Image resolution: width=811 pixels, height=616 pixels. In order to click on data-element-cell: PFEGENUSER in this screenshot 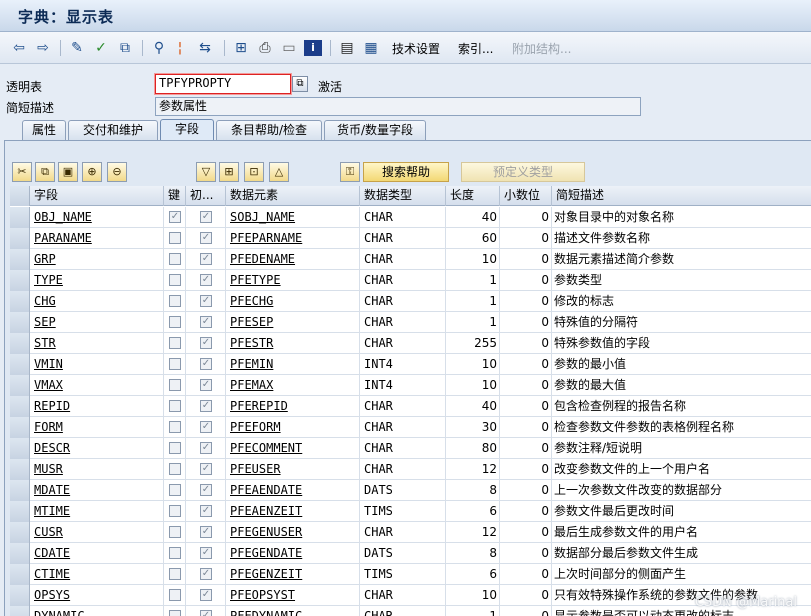, I will do `click(293, 532)`.